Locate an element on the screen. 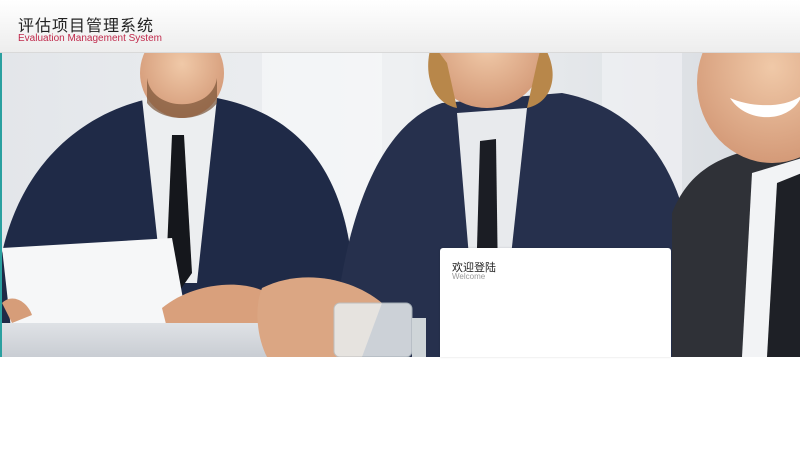 Image resolution: width=800 pixels, height=469 pixels. login-subtitle: Welcome is located at coordinates (469, 276).